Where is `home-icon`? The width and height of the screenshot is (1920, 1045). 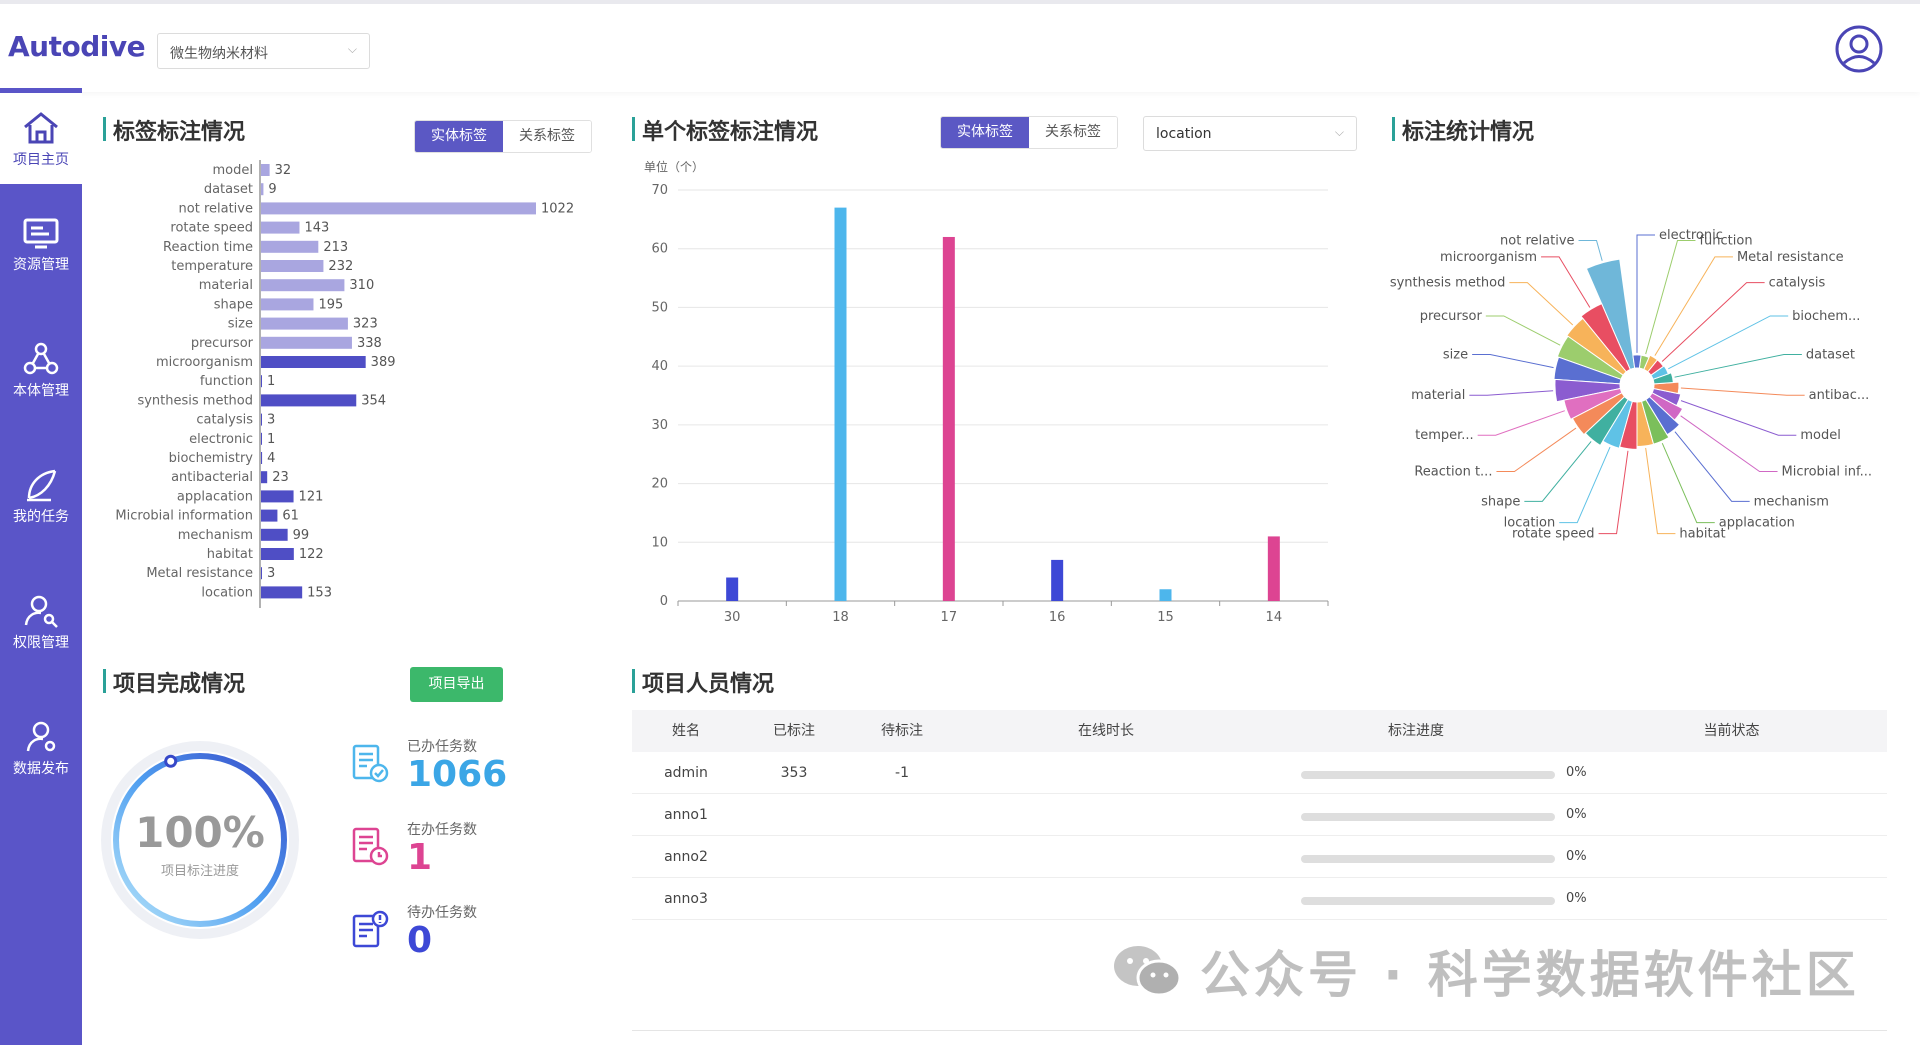 home-icon is located at coordinates (41, 128).